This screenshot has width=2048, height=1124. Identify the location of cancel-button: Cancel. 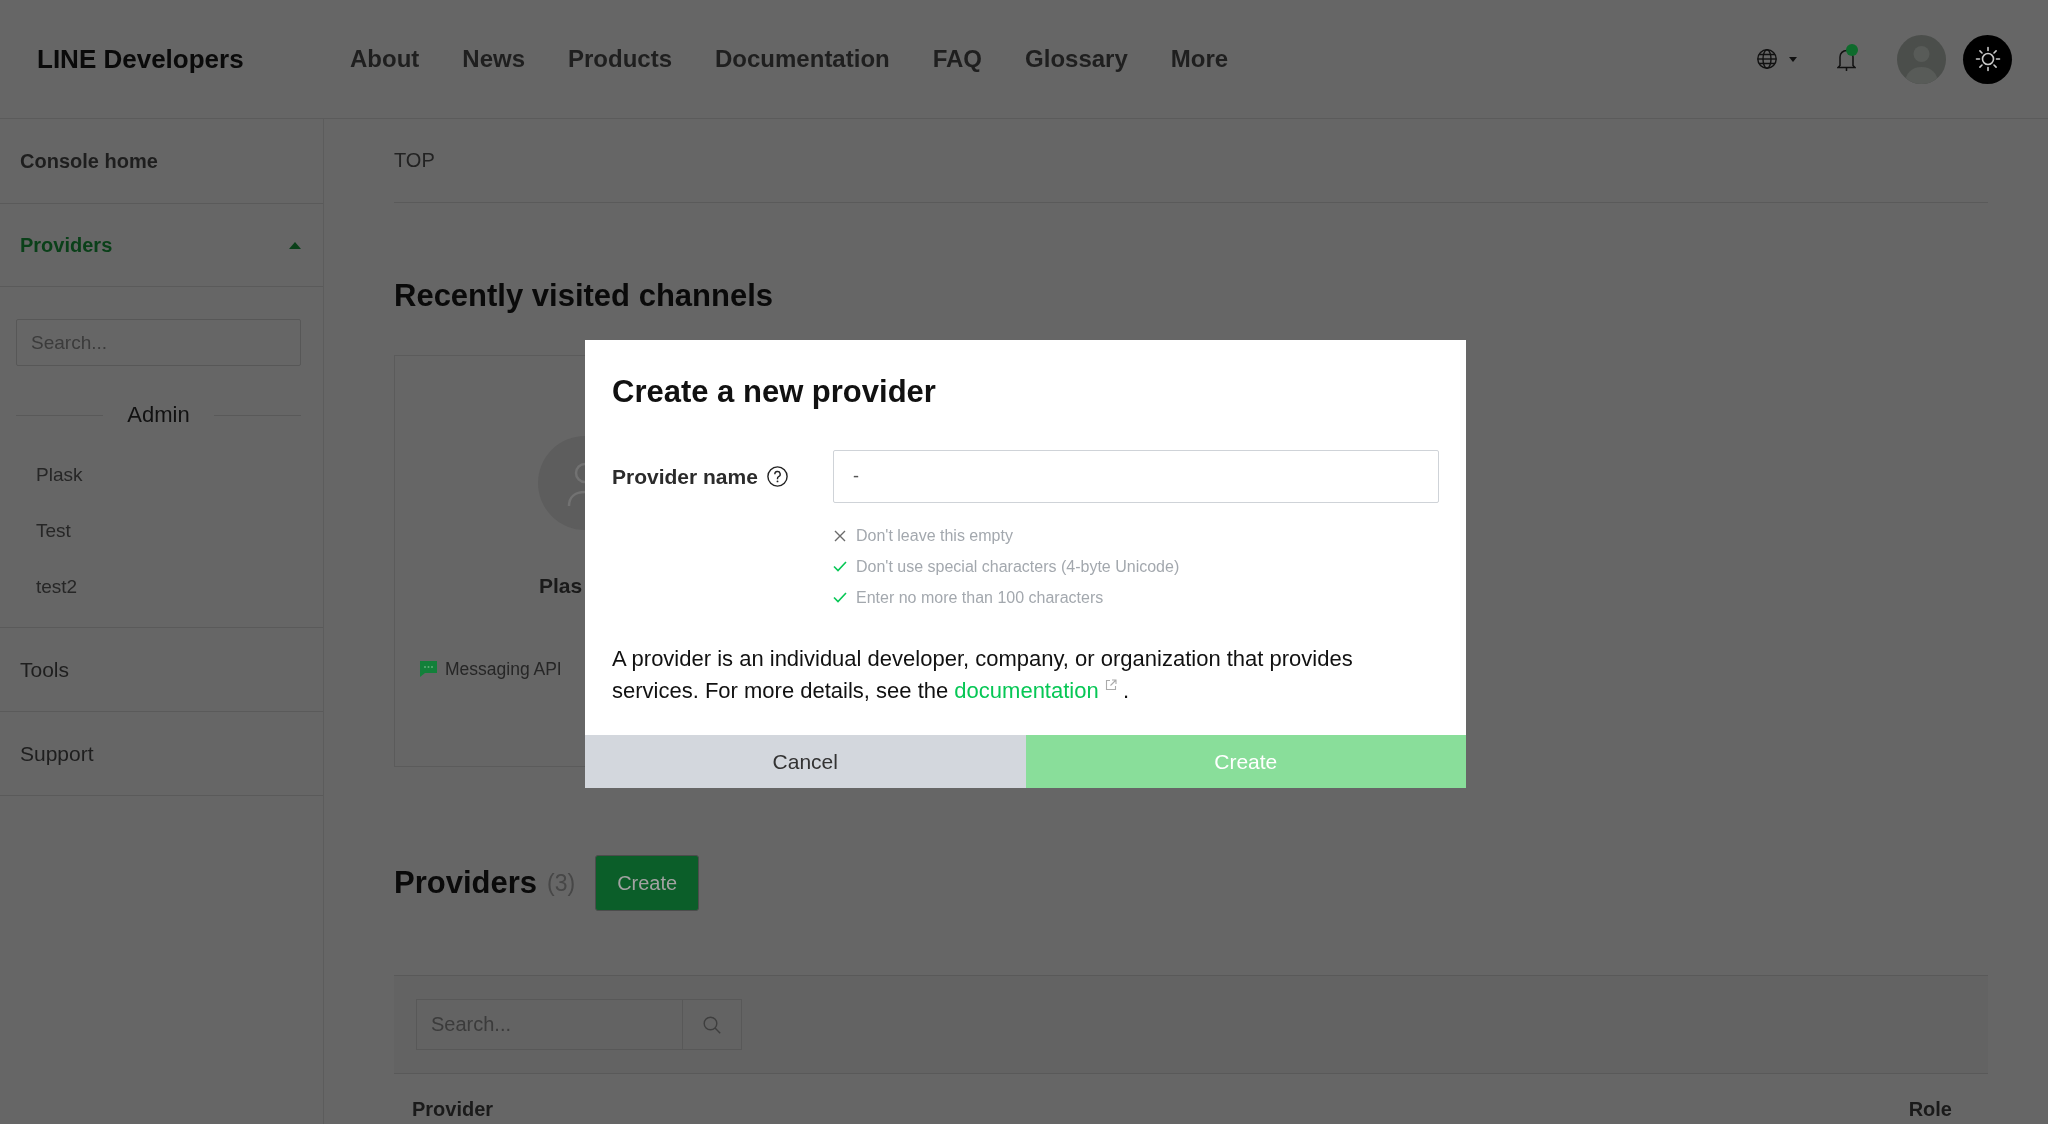
(805, 761).